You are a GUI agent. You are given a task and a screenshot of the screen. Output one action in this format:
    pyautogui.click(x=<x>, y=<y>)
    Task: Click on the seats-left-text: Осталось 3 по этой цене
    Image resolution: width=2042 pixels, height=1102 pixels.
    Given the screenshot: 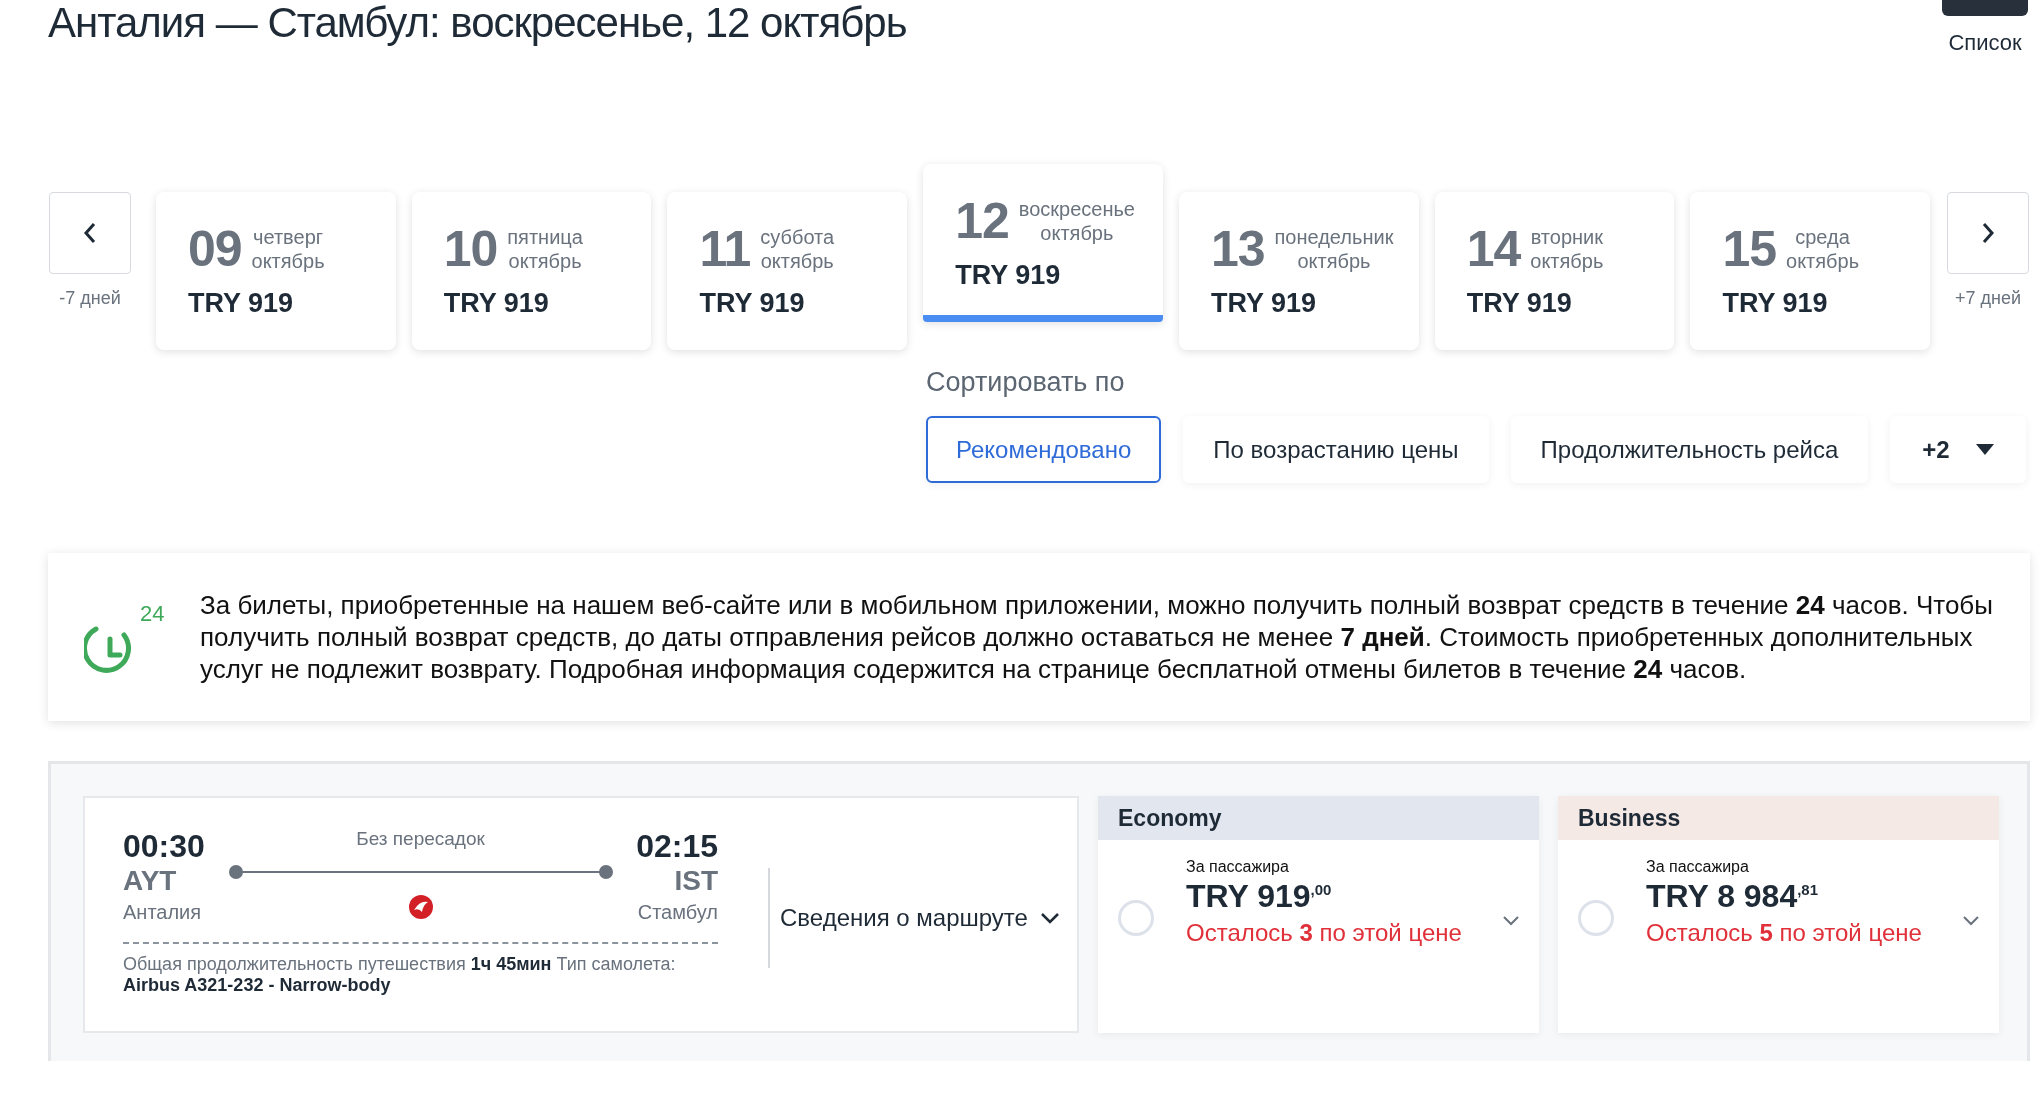 What is the action you would take?
    pyautogui.click(x=1324, y=933)
    